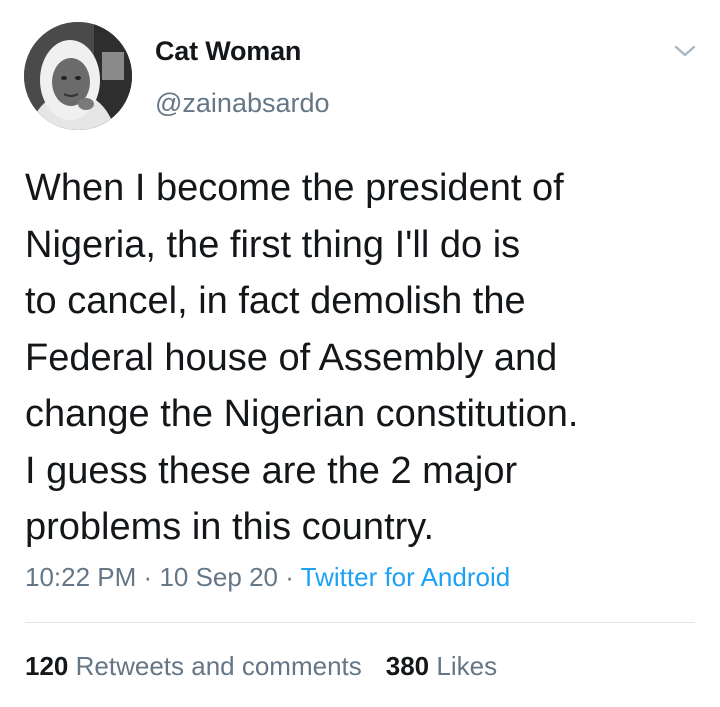 The width and height of the screenshot is (720, 707). I want to click on likes-stat: 380 Likes, so click(441, 666).